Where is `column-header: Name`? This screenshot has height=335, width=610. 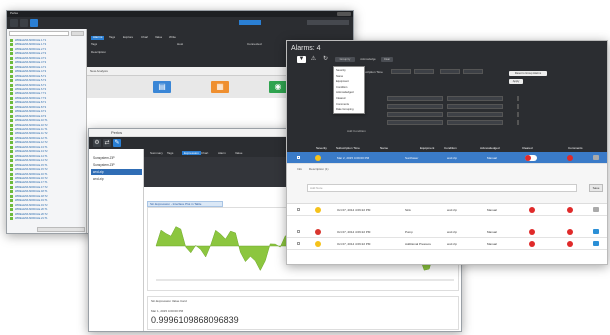 column-header: Name is located at coordinates (384, 148).